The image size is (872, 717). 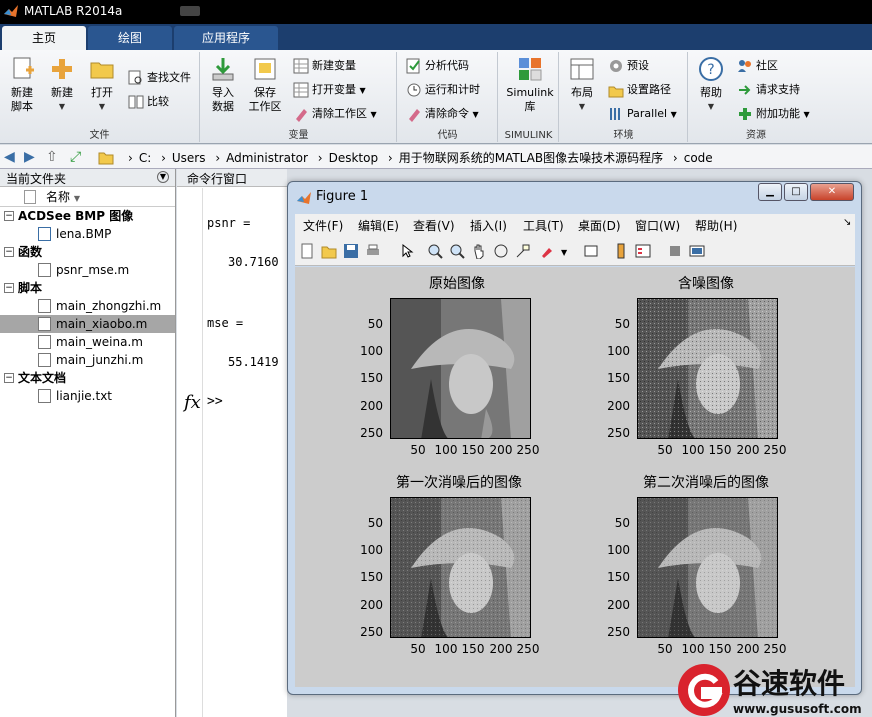 I want to click on menu-overflow-icon: ↘, so click(x=847, y=222).